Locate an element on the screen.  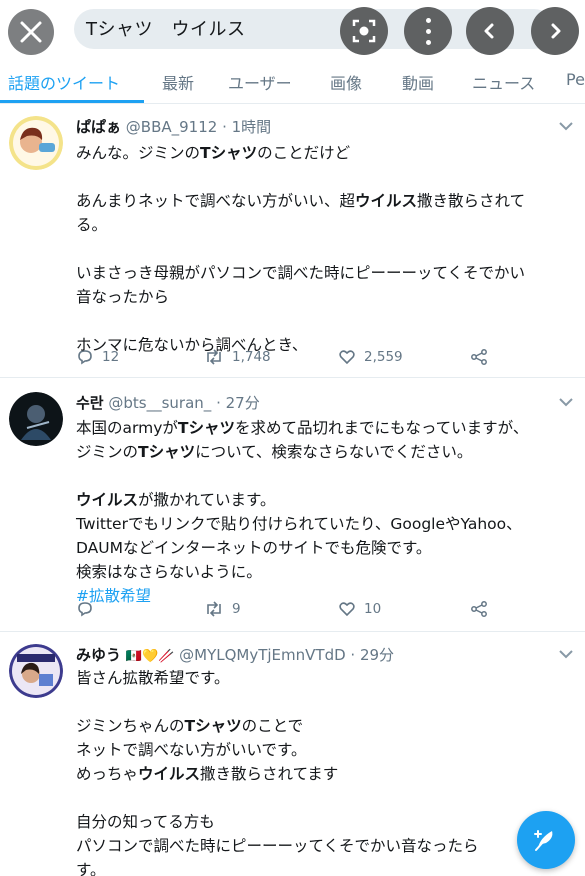
lens-button is located at coordinates (364, 31).